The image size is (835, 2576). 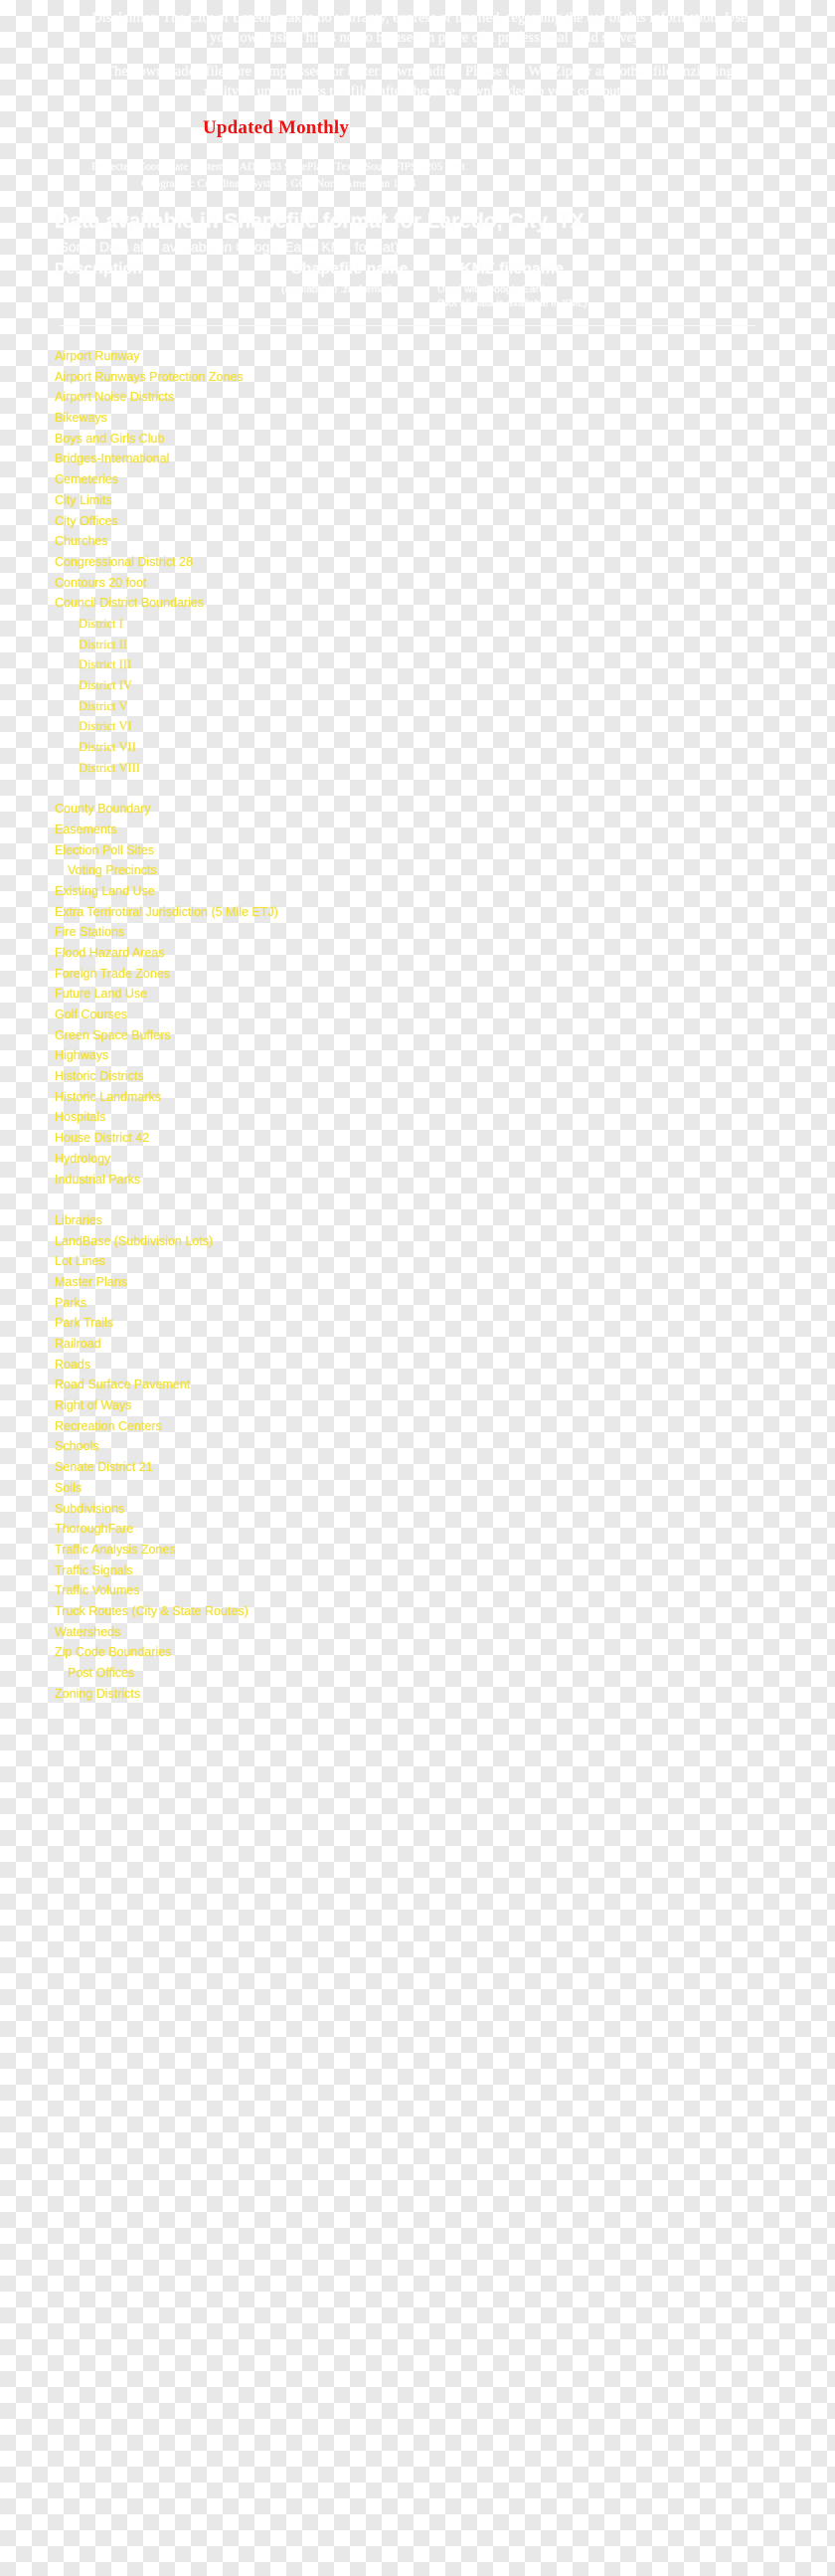 What do you see at coordinates (276, 127) in the screenshot?
I see `updated-monthly-heading: Updated Monthly` at bounding box center [276, 127].